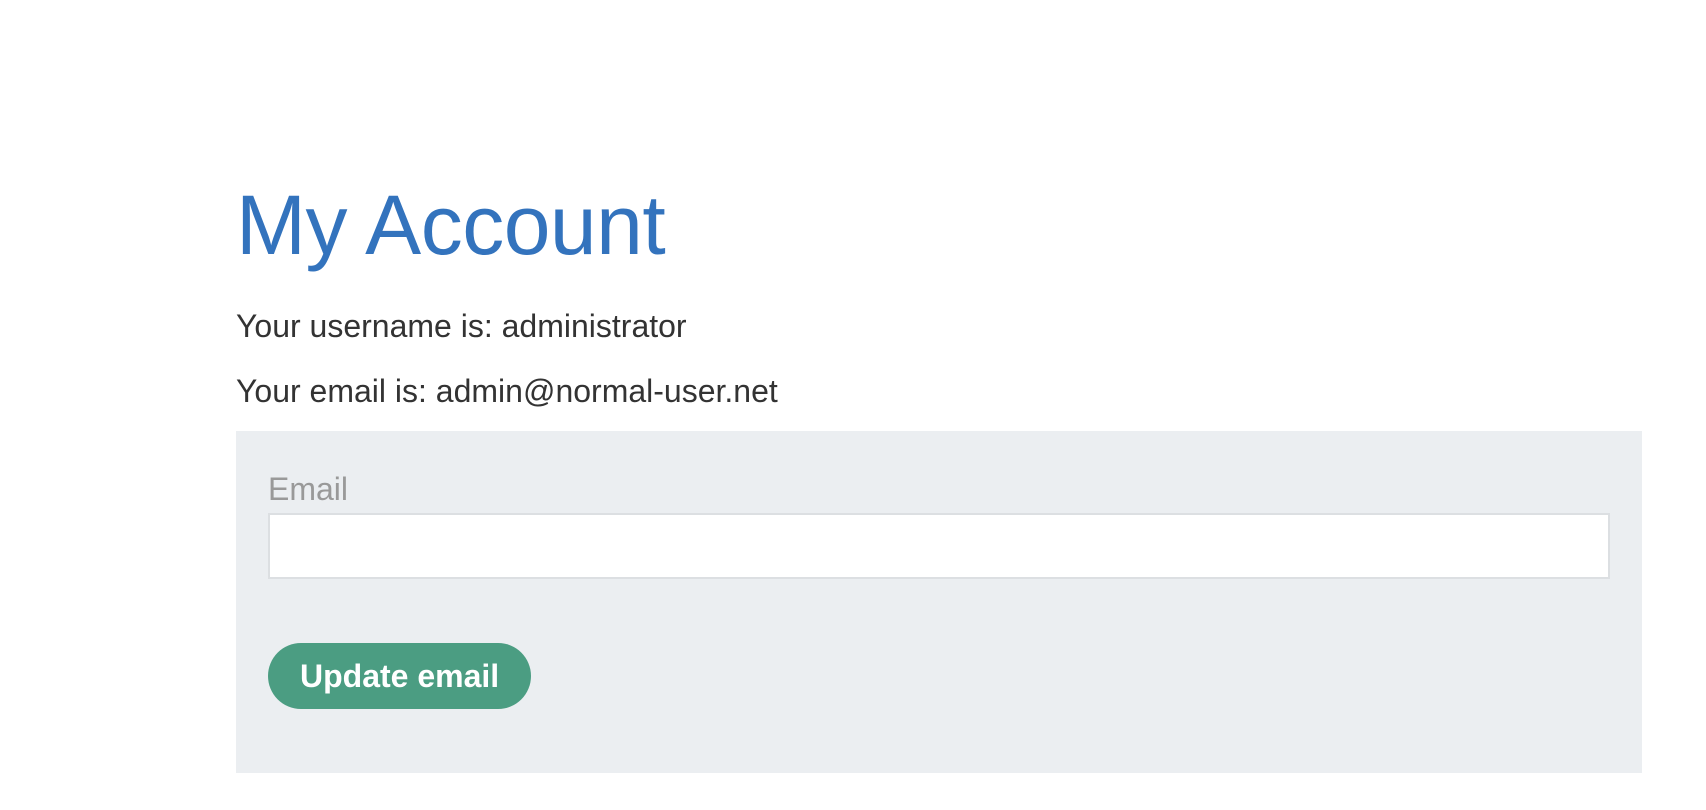  I want to click on page-title: My Account, so click(451, 225).